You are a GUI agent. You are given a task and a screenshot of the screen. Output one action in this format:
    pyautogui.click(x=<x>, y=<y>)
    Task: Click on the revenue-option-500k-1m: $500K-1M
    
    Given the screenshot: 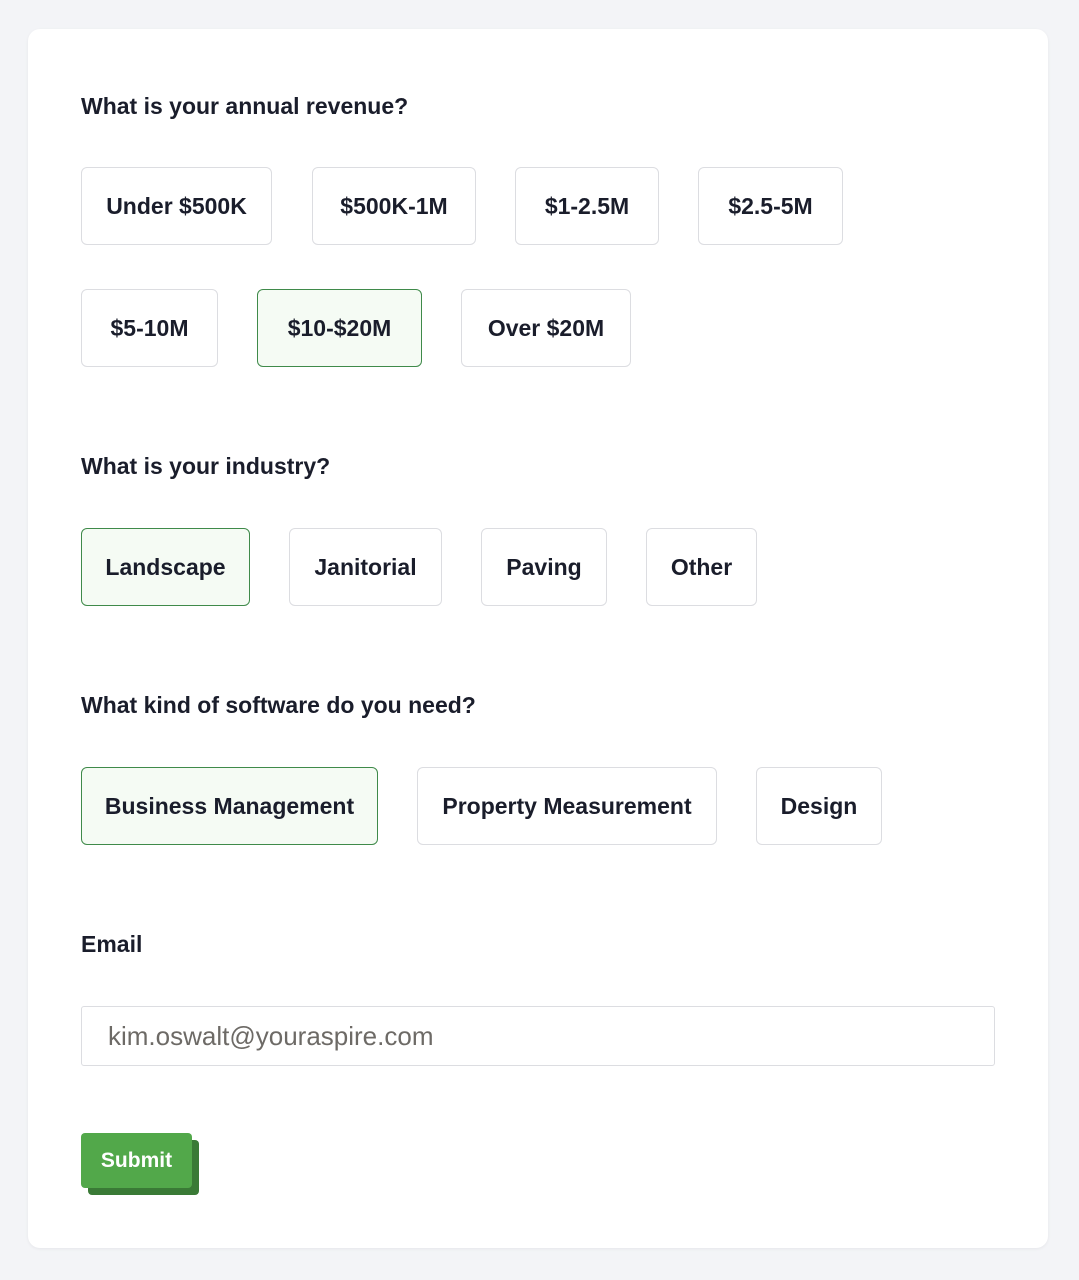 What is the action you would take?
    pyautogui.click(x=394, y=206)
    